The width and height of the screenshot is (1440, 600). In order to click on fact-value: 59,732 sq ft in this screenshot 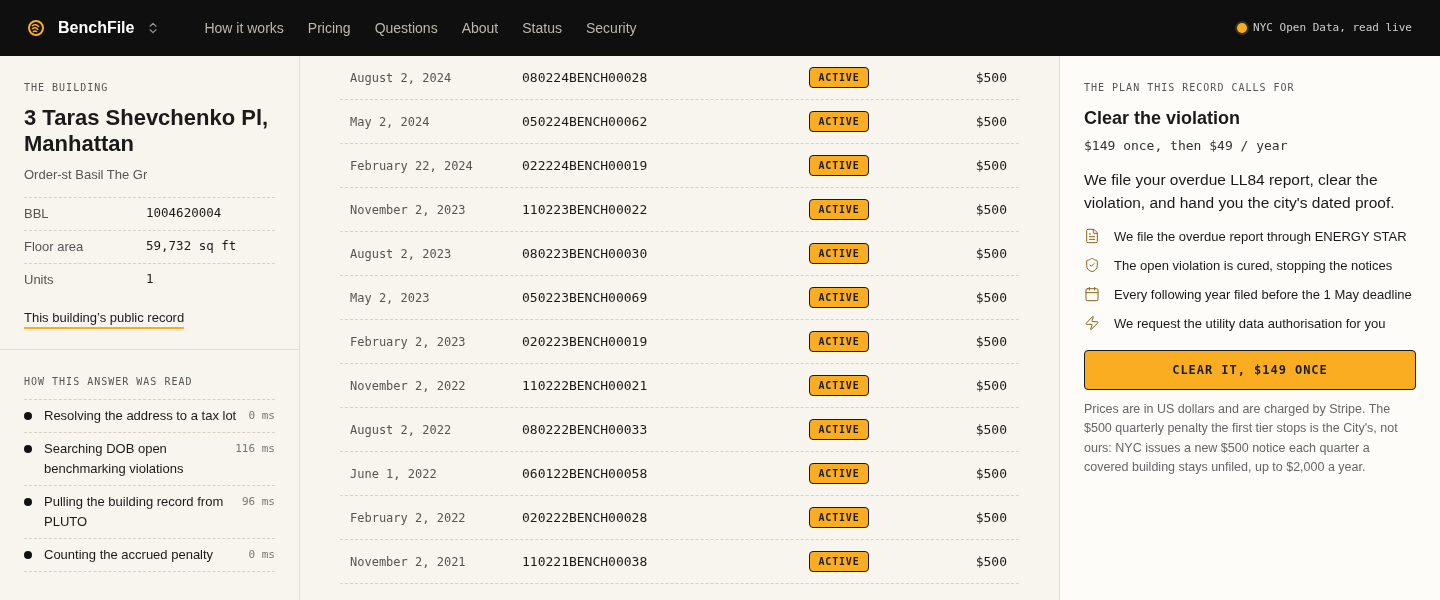, I will do `click(191, 246)`.